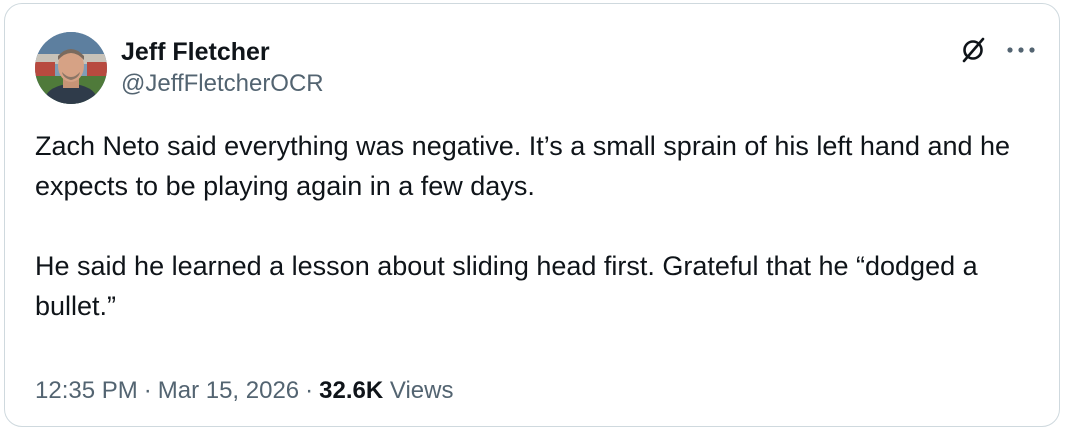  I want to click on more-icon, so click(1021, 50).